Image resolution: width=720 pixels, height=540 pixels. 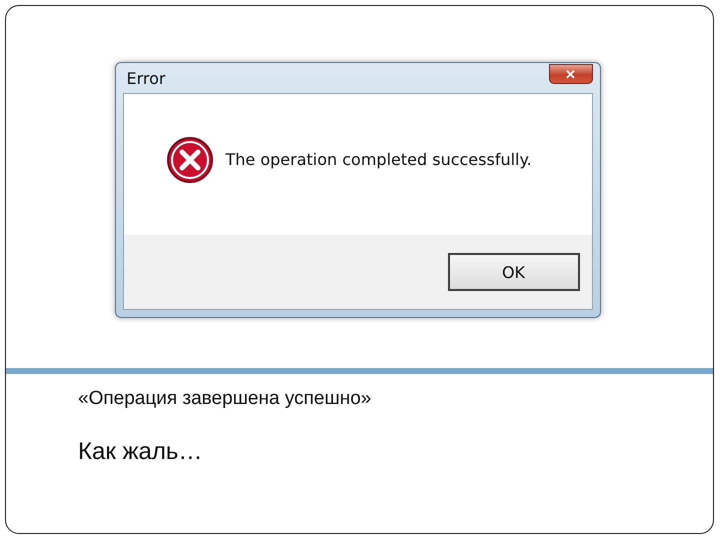 What do you see at coordinates (146, 78) in the screenshot?
I see `dialog-title: Error` at bounding box center [146, 78].